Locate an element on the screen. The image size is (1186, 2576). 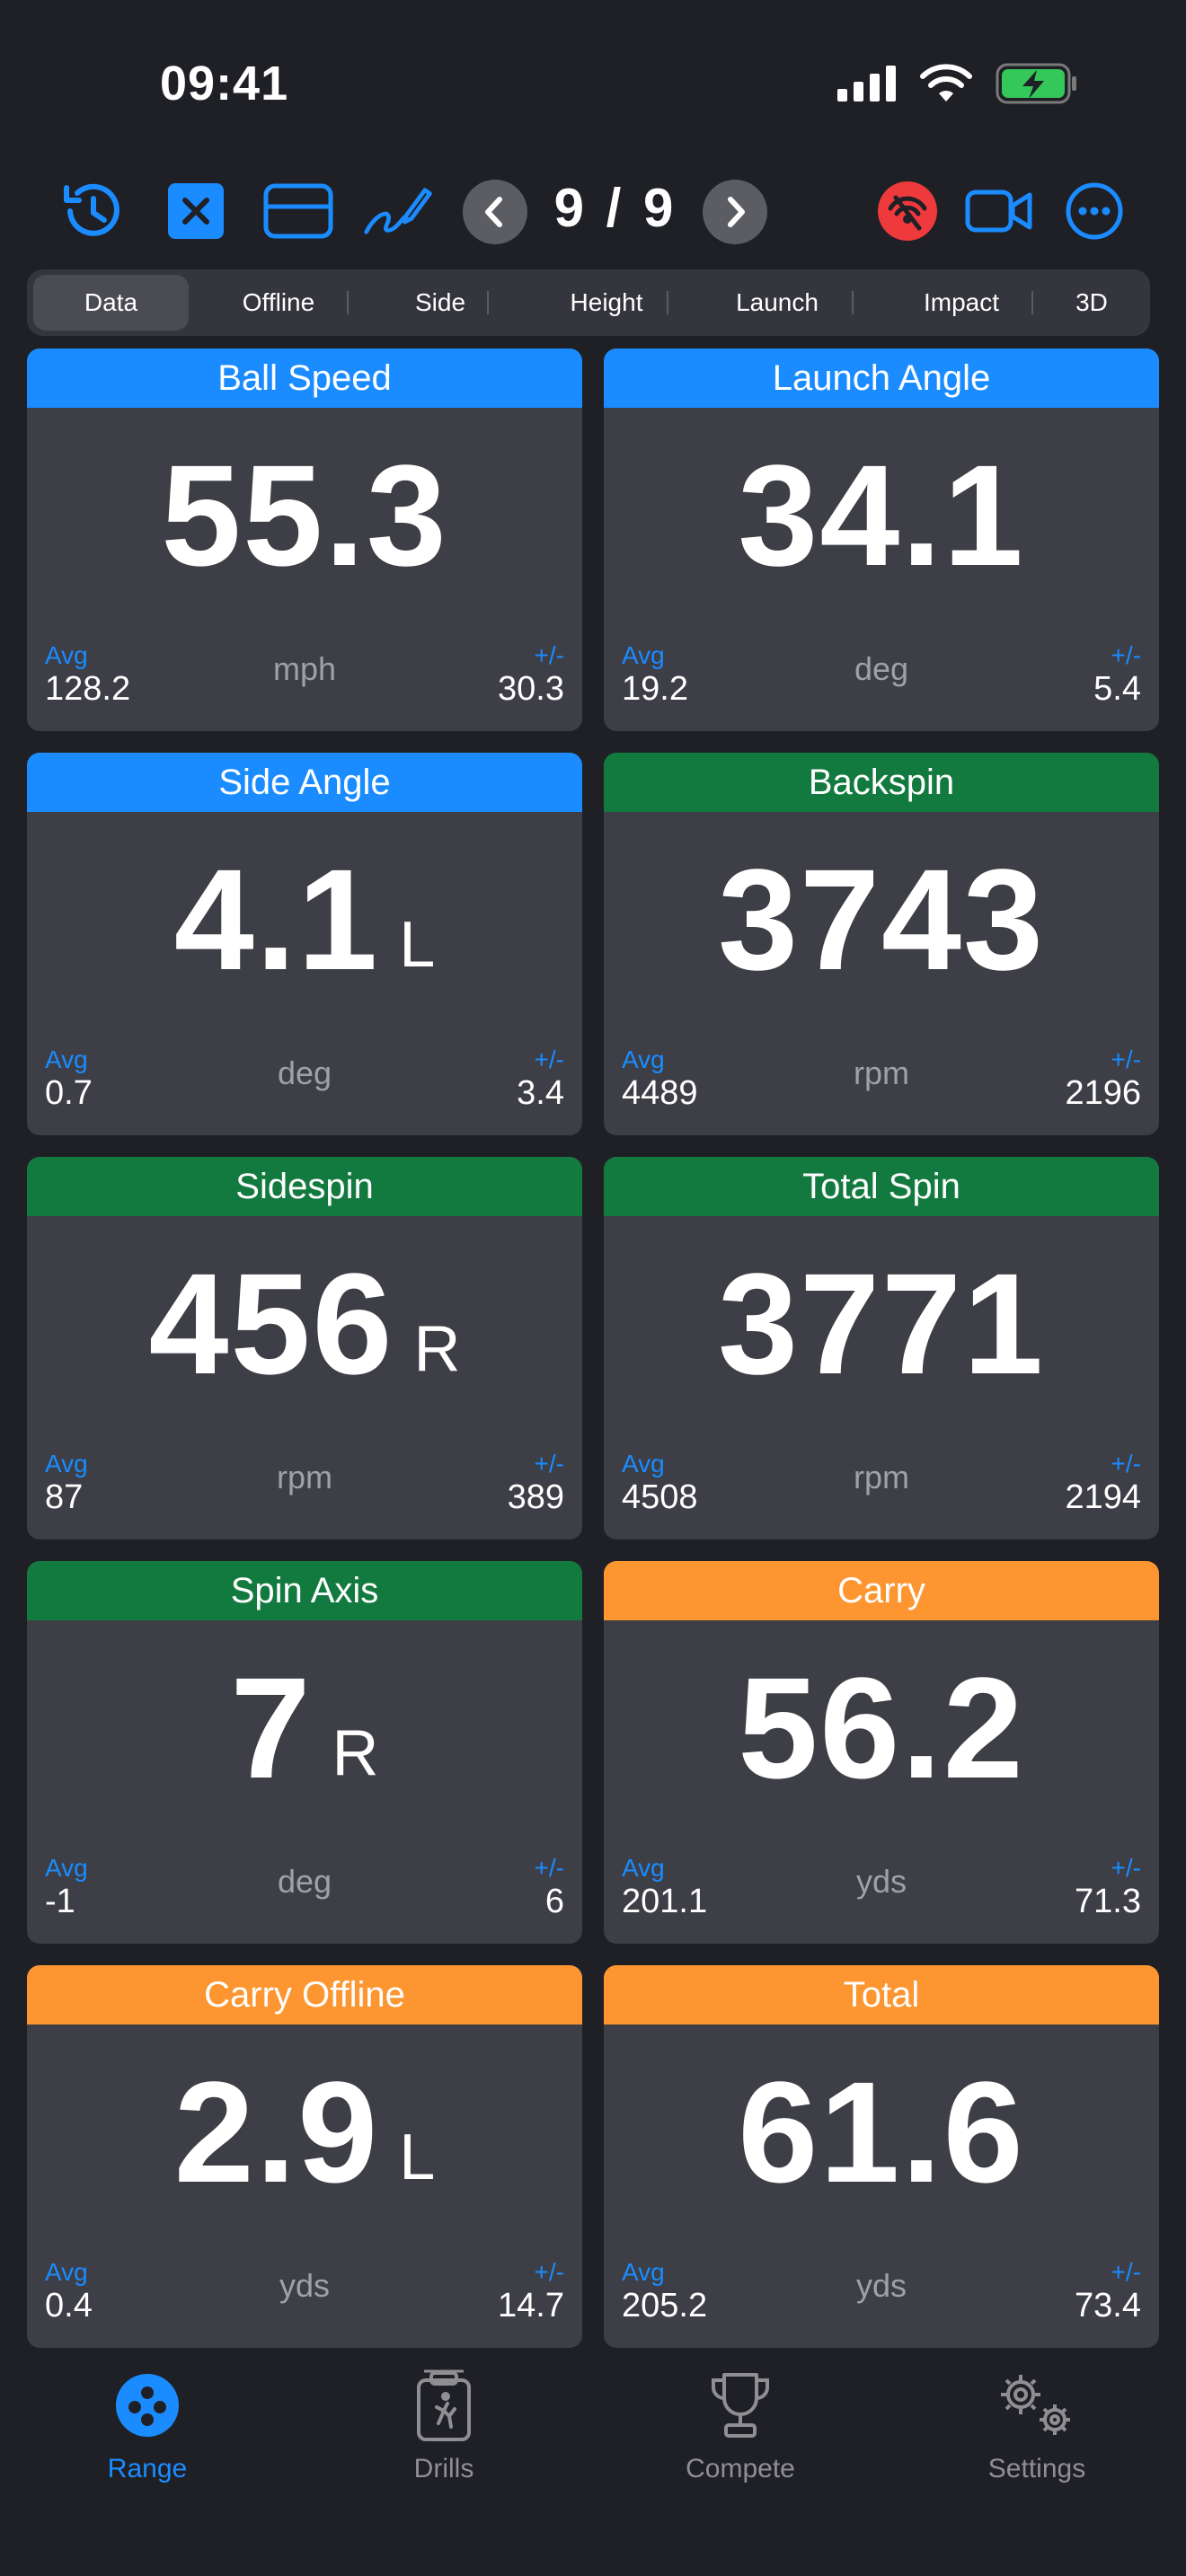
deviation-value: 5.4 is located at coordinates (1117, 689).